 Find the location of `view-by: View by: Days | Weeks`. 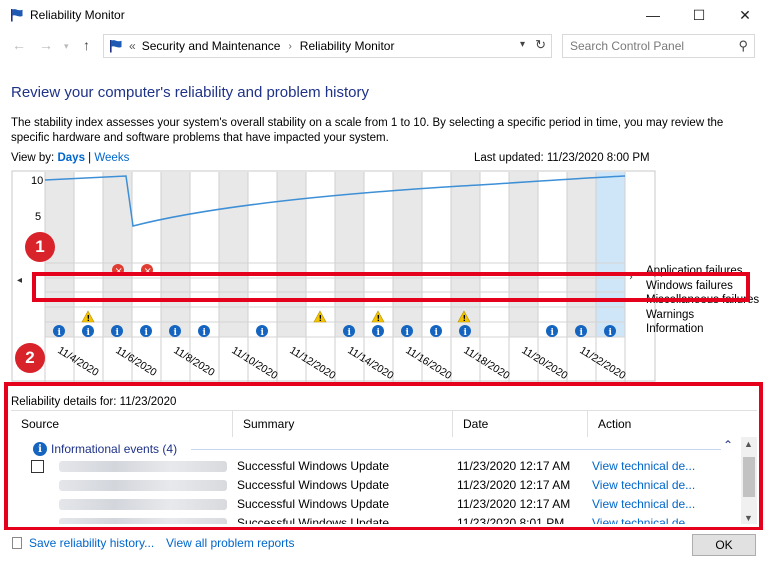

view-by: View by: Days | Weeks is located at coordinates (70, 158).